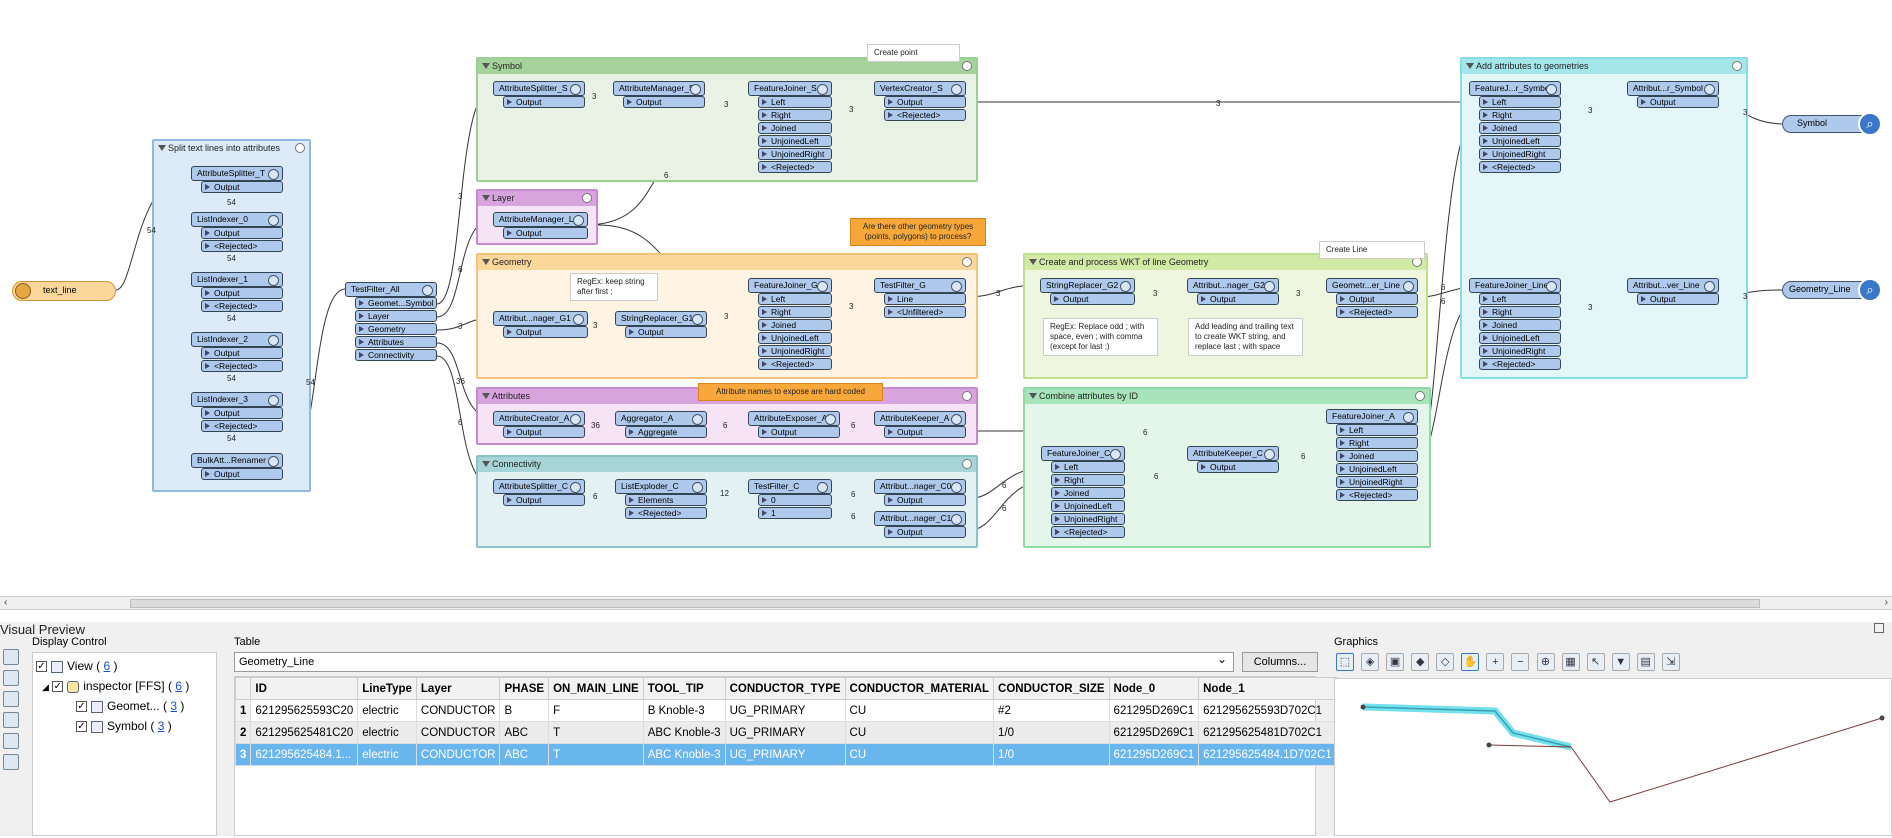 The width and height of the screenshot is (1892, 838). Describe the element at coordinates (11, 678) in the screenshot. I see `table-view-icon` at that location.